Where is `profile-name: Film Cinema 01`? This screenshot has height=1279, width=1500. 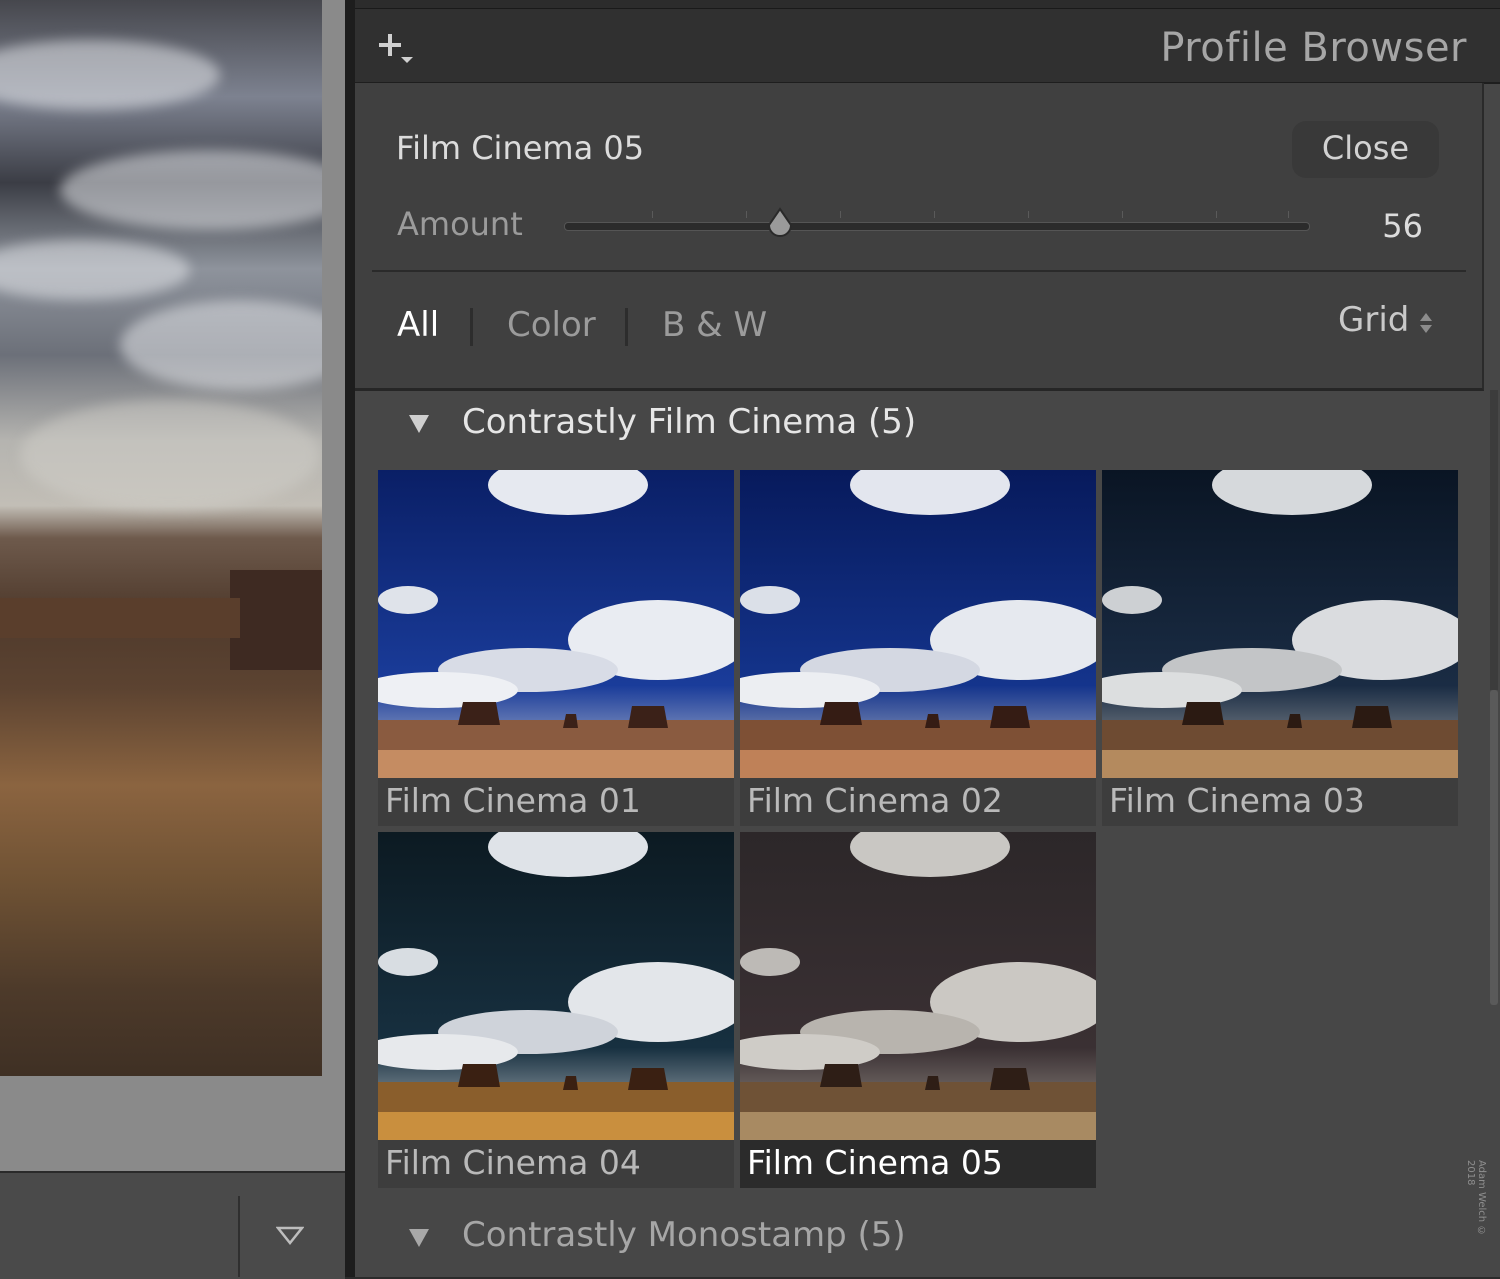
profile-name: Film Cinema 01 is located at coordinates (556, 802).